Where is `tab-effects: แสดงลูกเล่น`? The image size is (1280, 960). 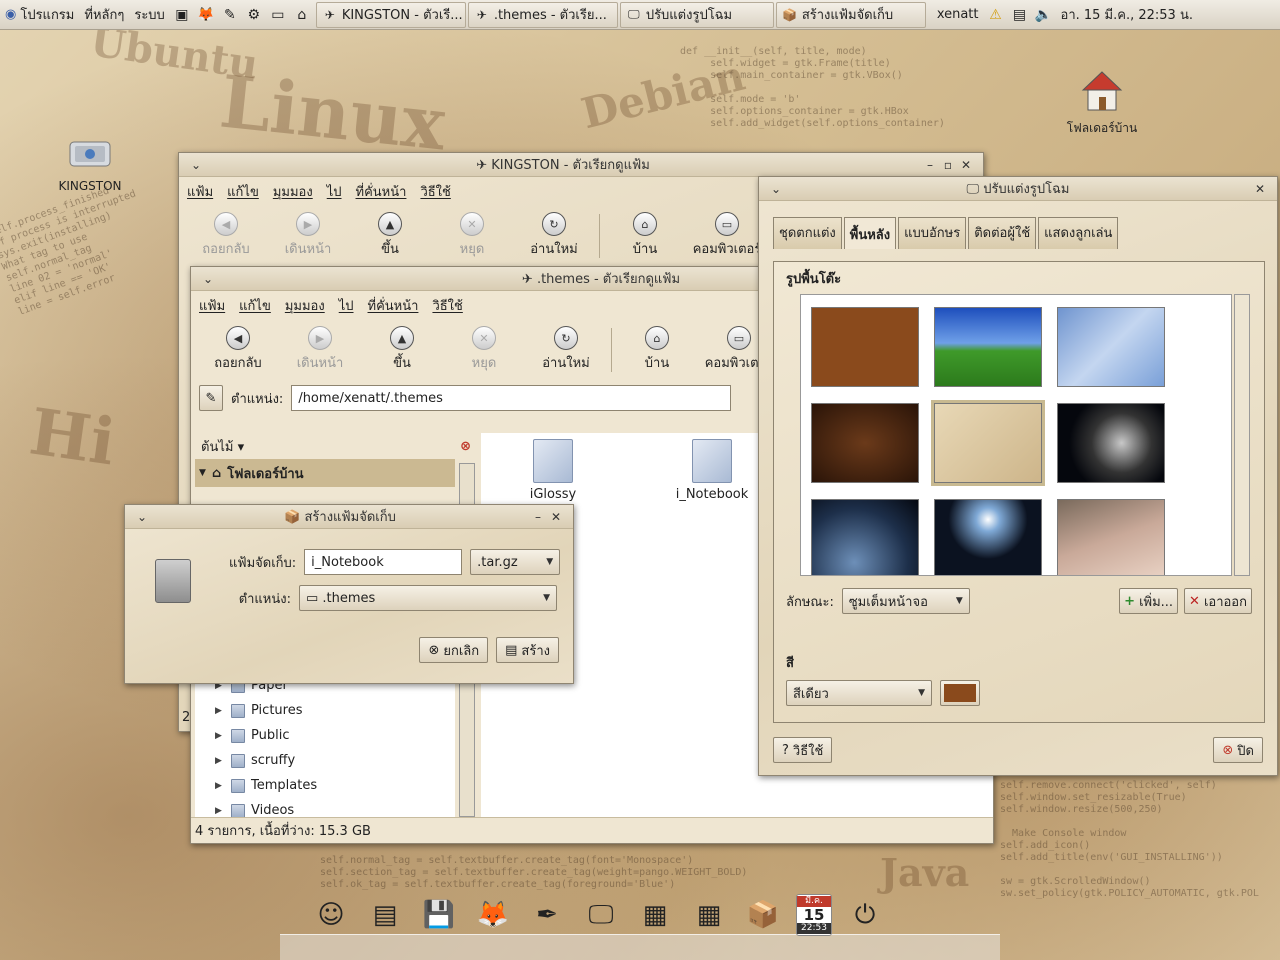 tab-effects: แสดงลูกเล่น is located at coordinates (1078, 233).